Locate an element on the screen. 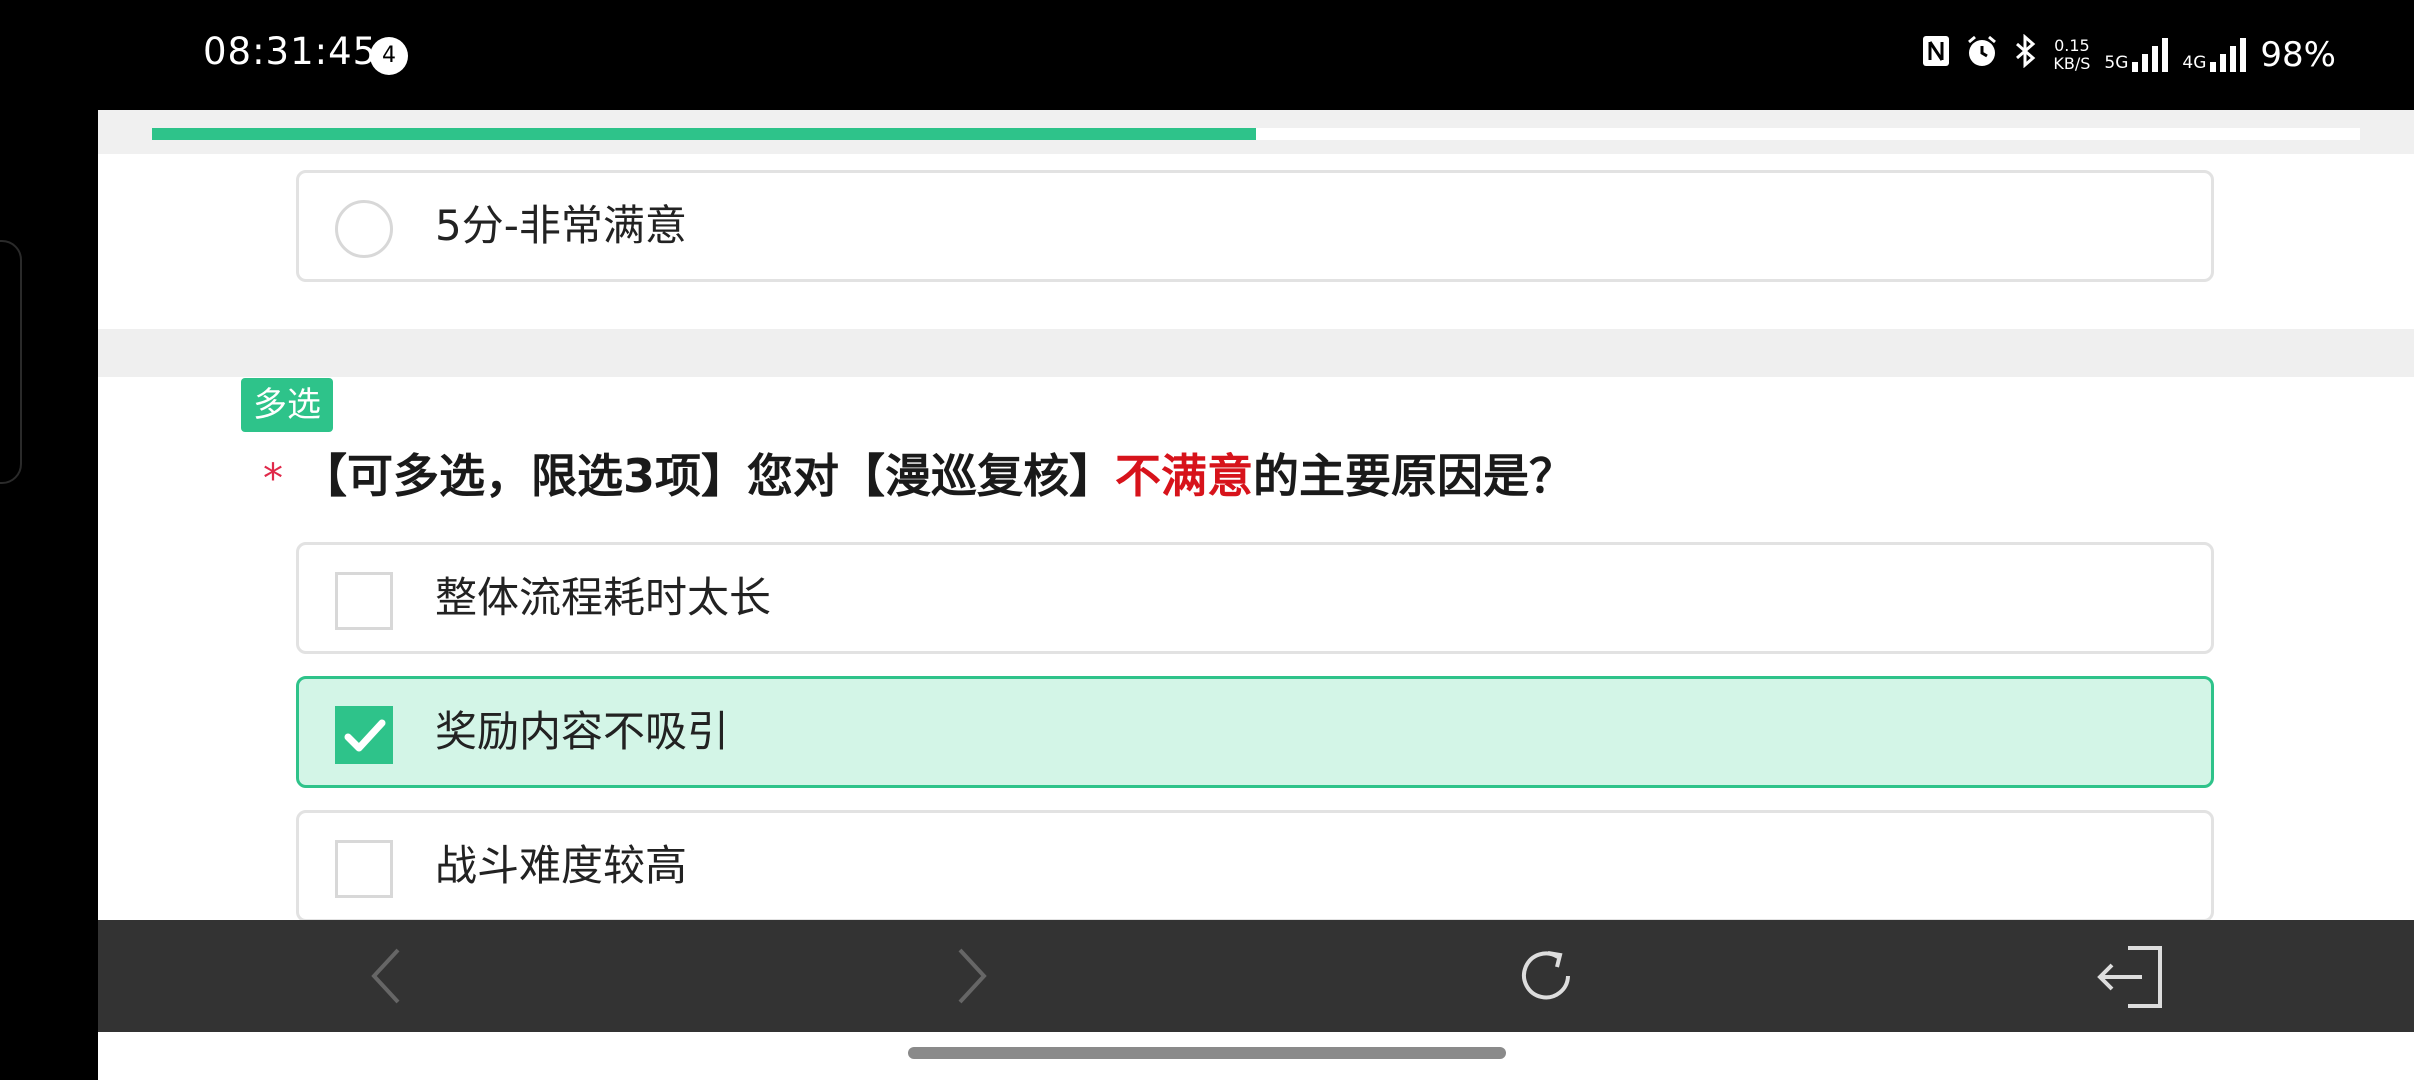  required-mark: * is located at coordinates (273, 479).